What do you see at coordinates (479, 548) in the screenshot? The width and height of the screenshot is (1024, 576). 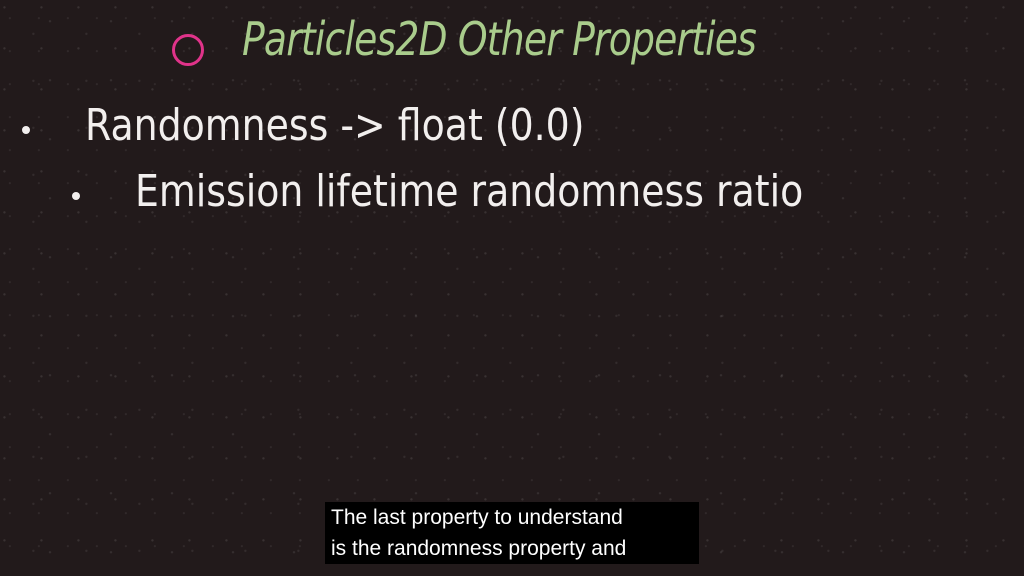 I see `caption-line-2: is the randomness property and` at bounding box center [479, 548].